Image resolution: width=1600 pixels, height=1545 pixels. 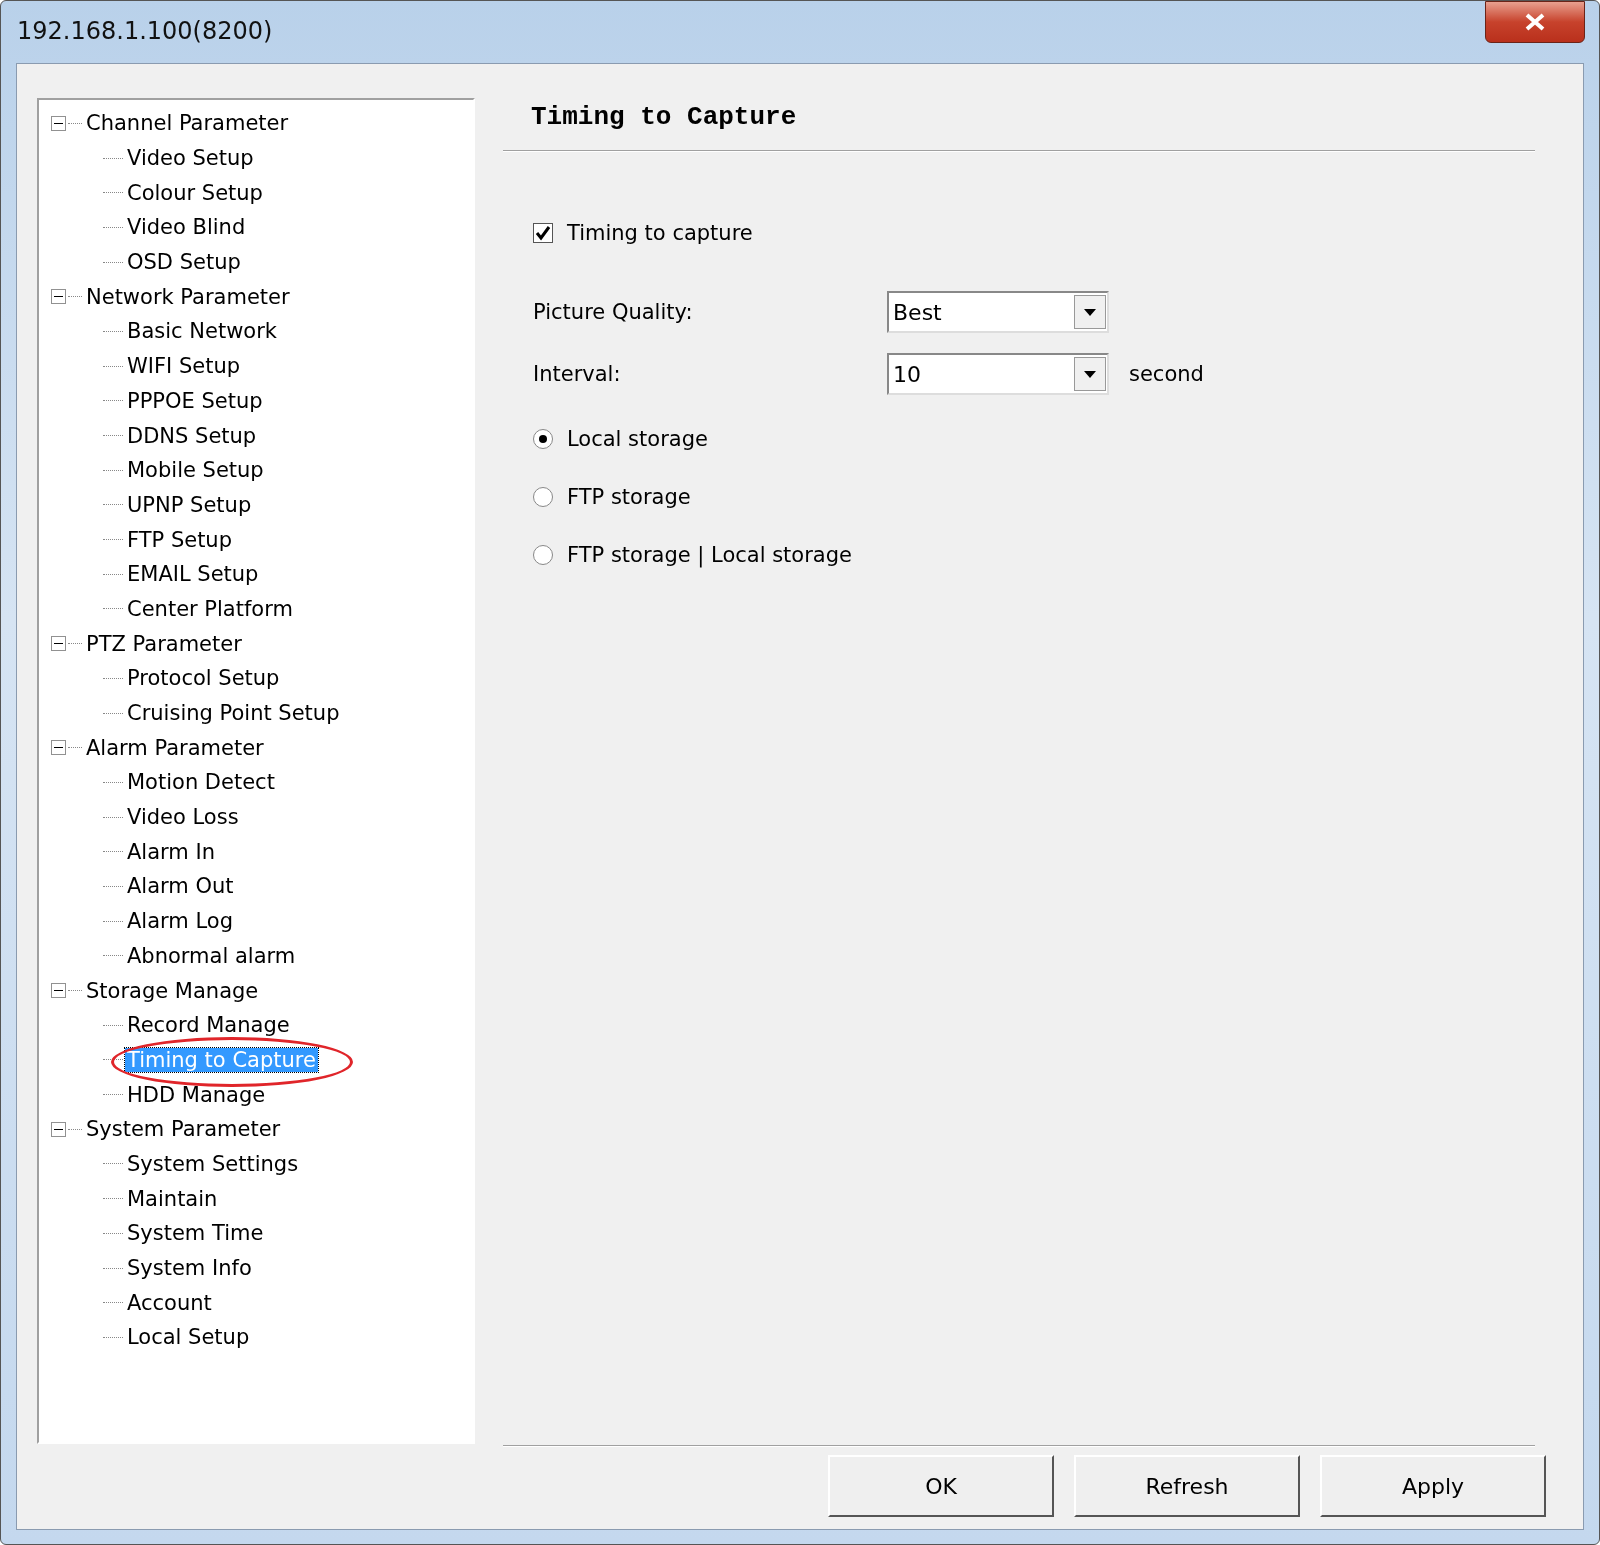 What do you see at coordinates (180, 886) in the screenshot?
I see `tree-item: Alarm Out` at bounding box center [180, 886].